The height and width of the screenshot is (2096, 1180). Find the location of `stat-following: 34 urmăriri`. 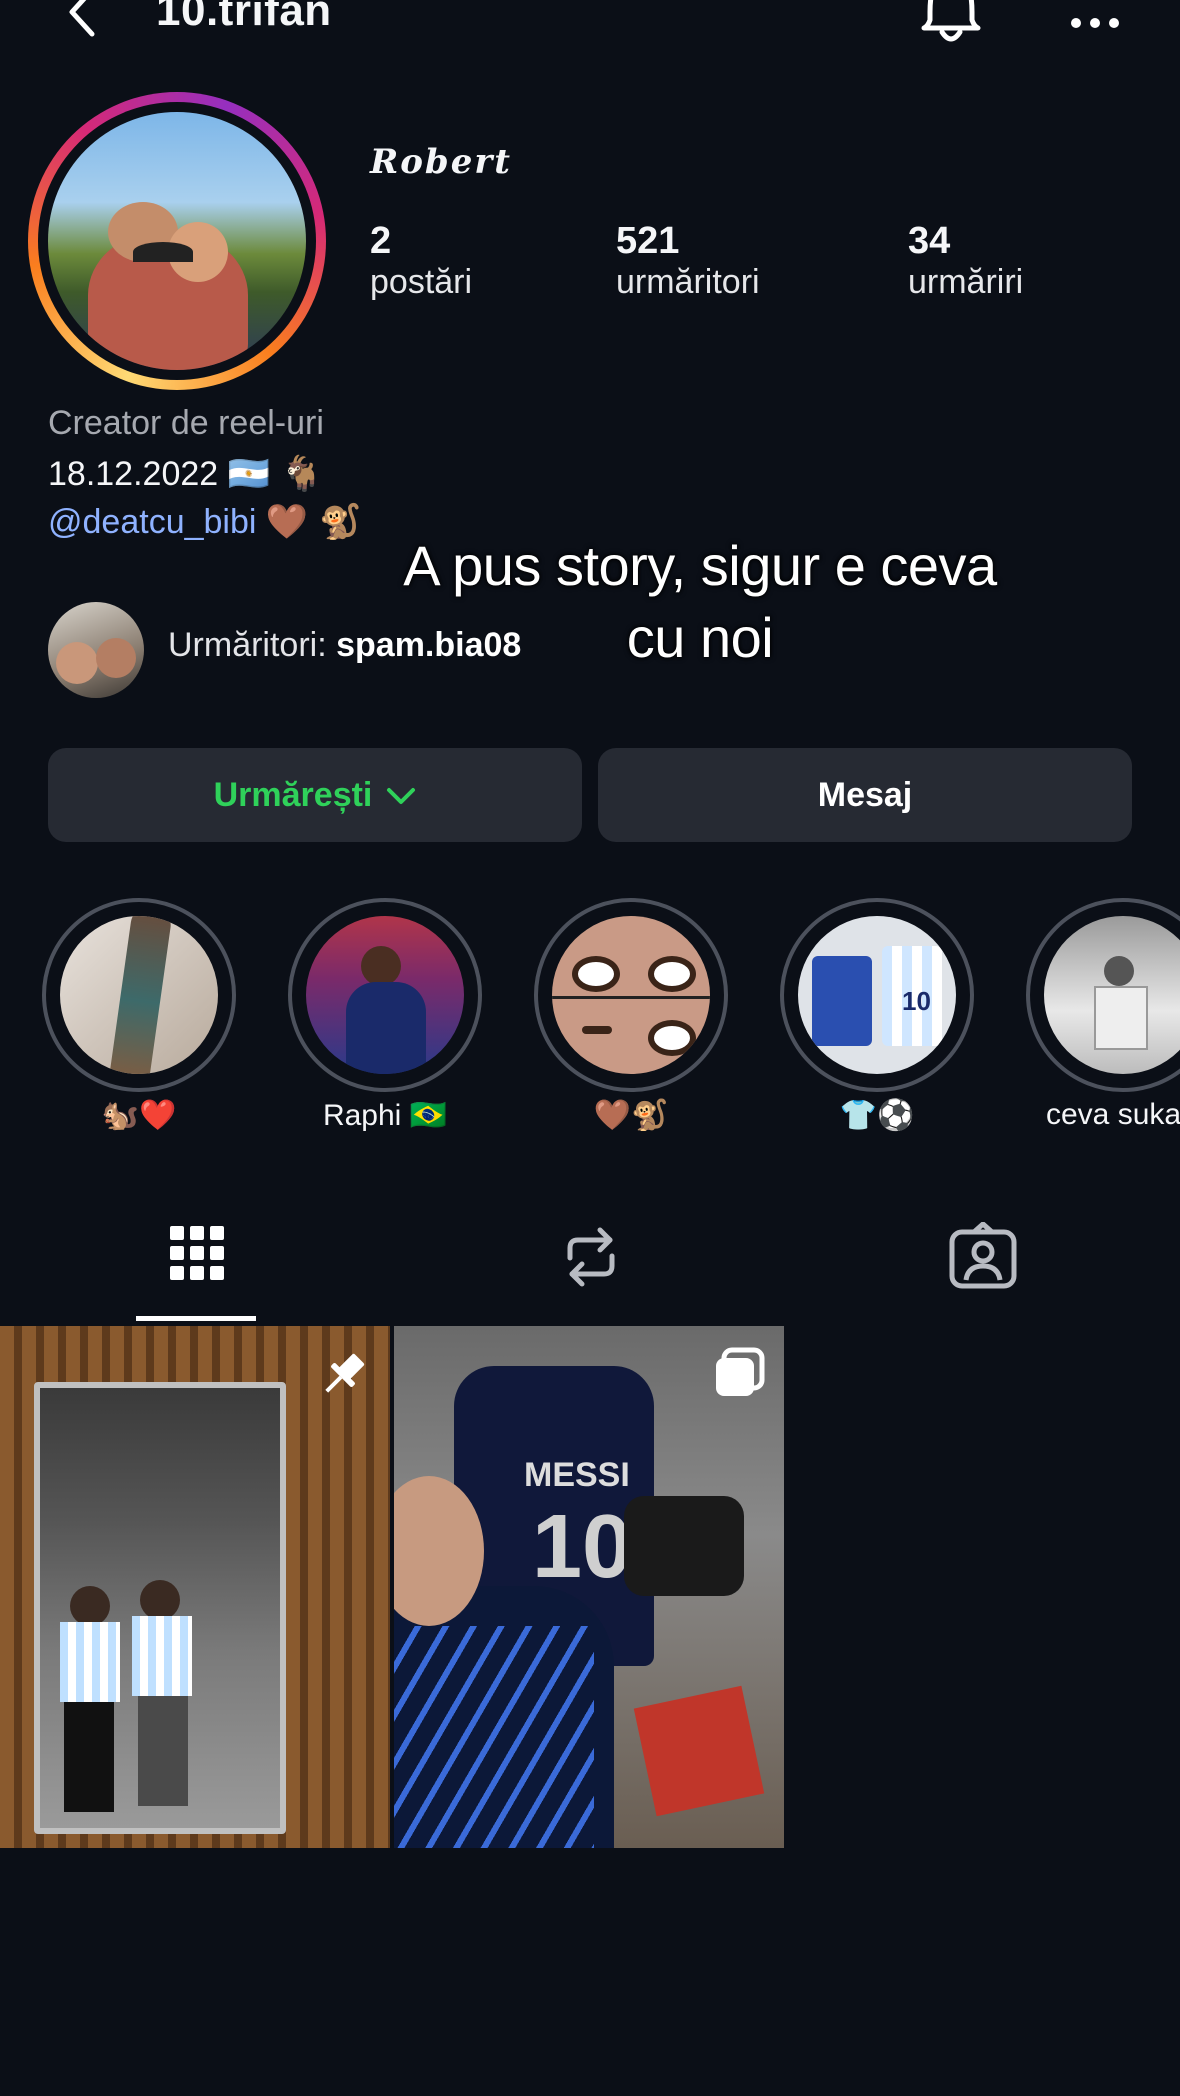

stat-following: 34 urmăriri is located at coordinates (965, 261).